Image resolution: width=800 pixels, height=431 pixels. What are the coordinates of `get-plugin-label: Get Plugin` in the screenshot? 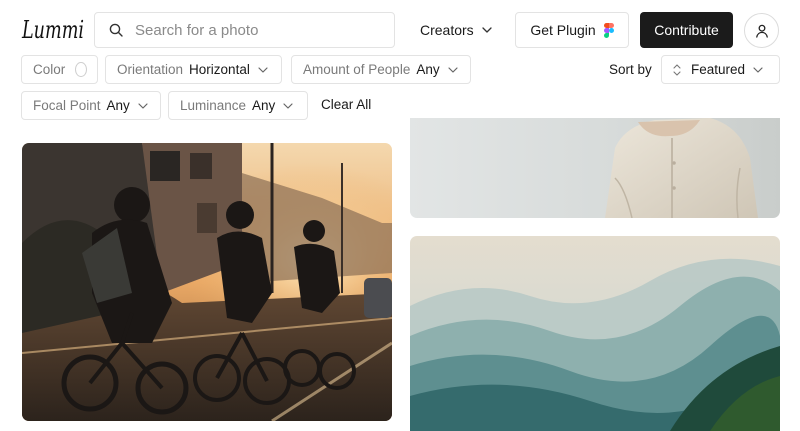 It's located at (563, 30).